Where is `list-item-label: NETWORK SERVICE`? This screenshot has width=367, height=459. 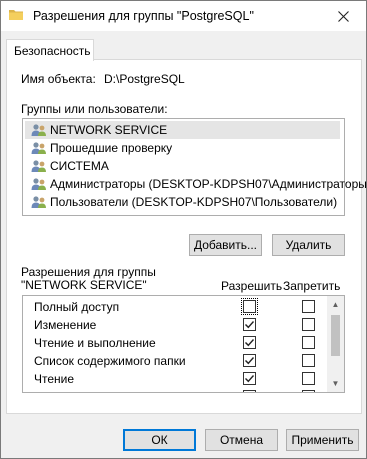 list-item-label: NETWORK SERVICE is located at coordinates (109, 130).